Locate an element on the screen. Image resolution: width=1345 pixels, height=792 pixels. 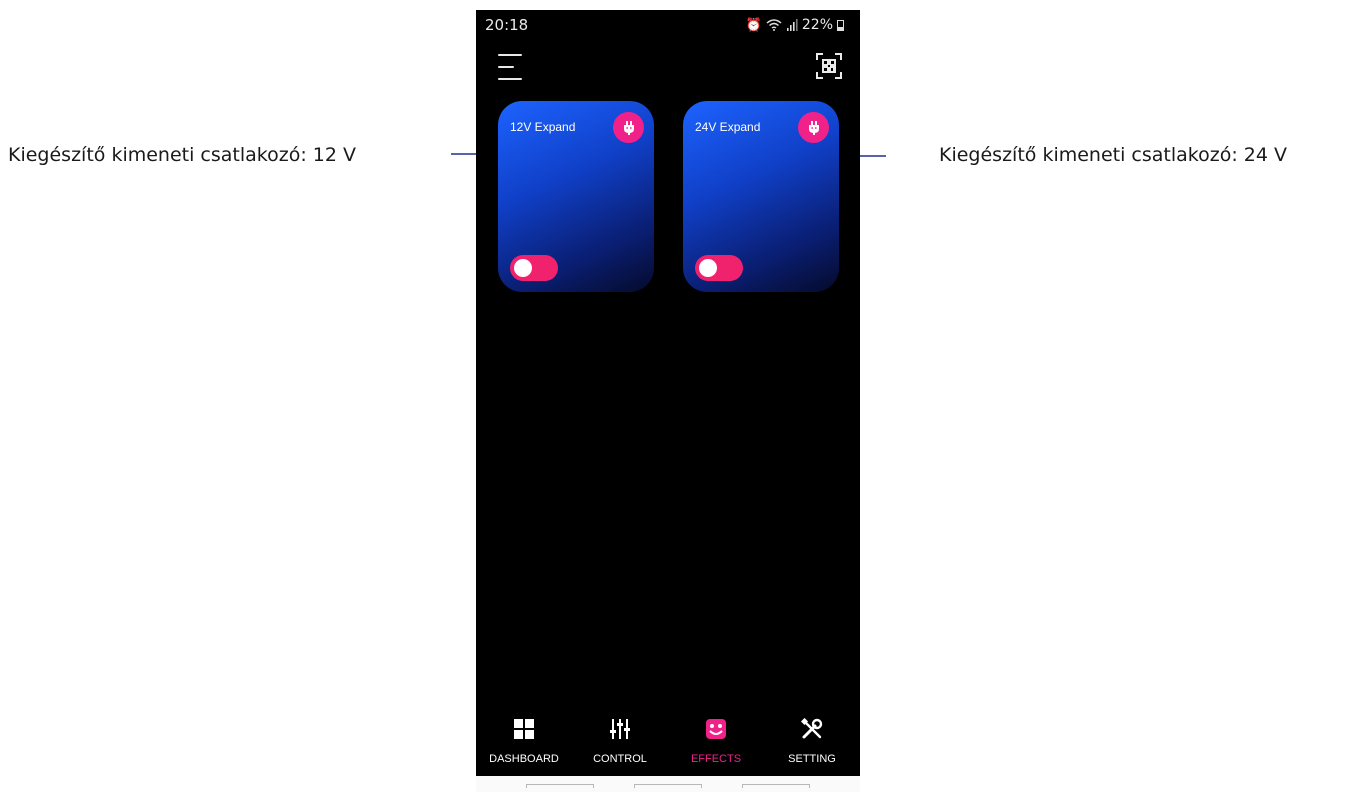
qr-scan-icon is located at coordinates (829, 66).